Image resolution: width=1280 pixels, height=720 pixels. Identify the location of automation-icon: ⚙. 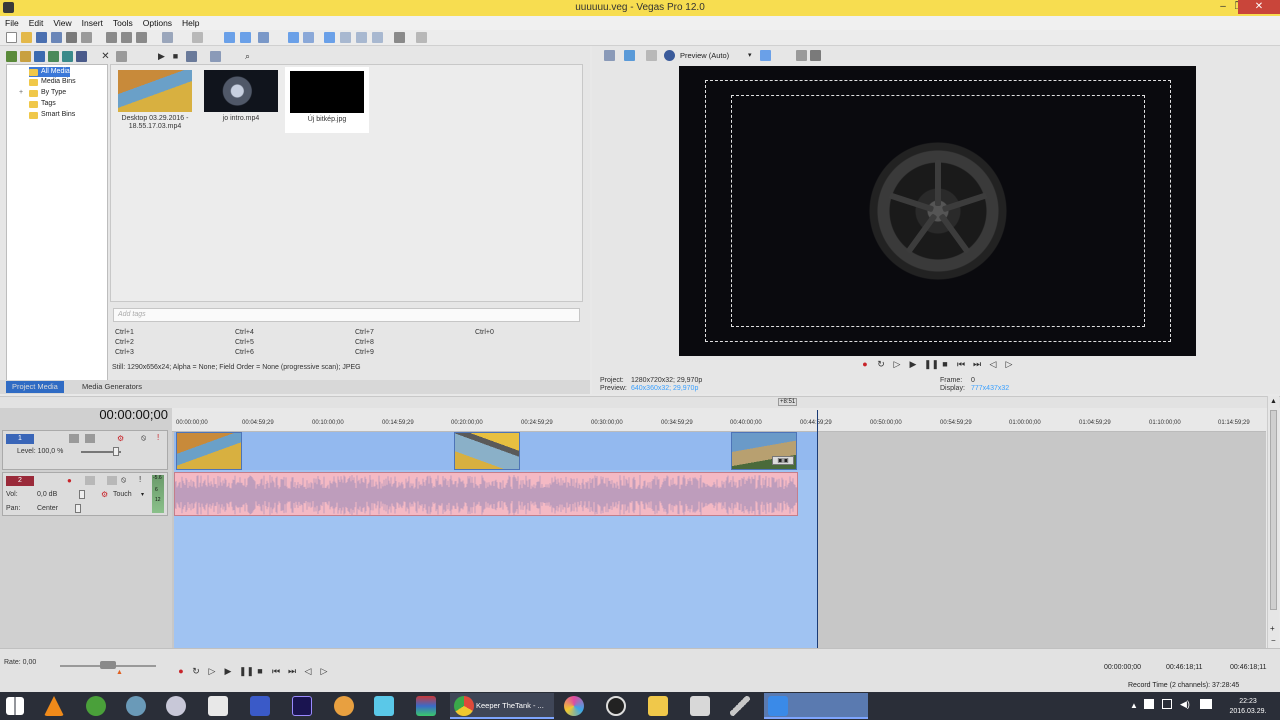
(104, 494).